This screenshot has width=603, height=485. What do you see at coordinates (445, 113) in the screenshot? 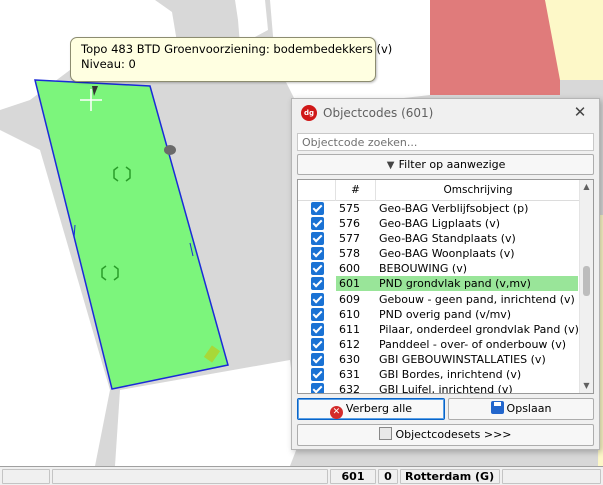
I see `dialog-titlebar: dg Objectcodes (601) ✕` at bounding box center [445, 113].